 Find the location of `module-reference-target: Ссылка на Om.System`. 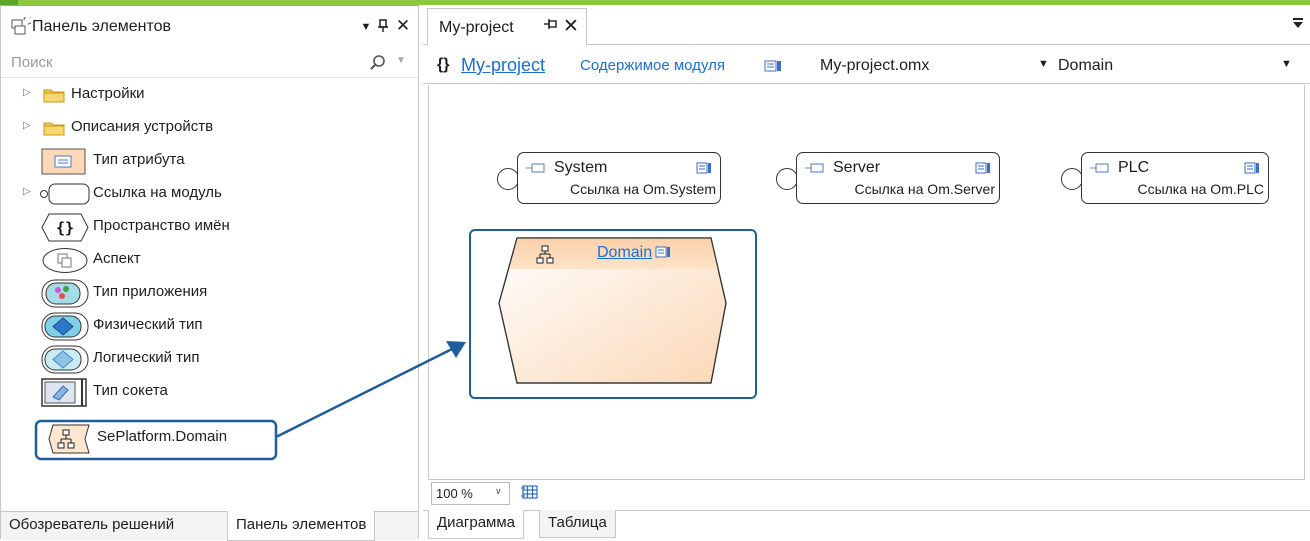

module-reference-target: Ссылка на Om.System is located at coordinates (643, 189).